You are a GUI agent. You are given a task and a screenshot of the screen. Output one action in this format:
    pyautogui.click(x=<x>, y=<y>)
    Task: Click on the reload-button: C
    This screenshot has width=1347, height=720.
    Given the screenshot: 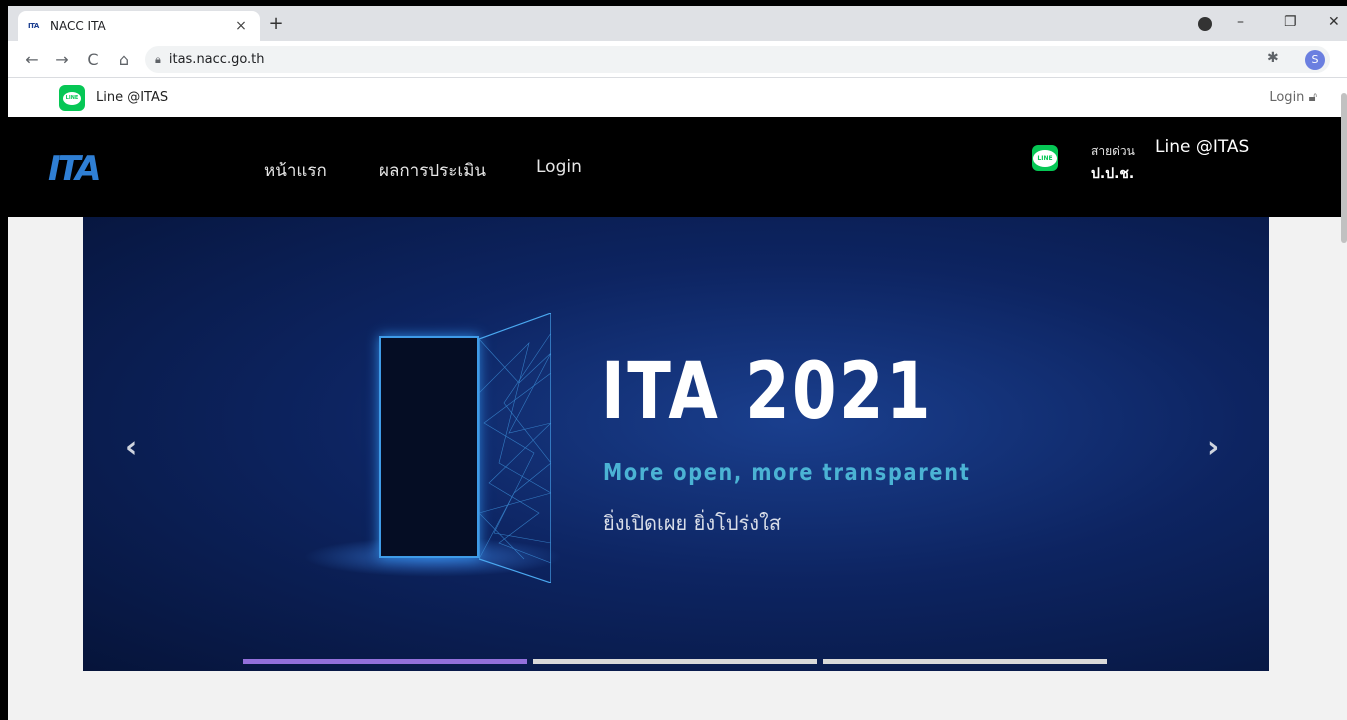 What is the action you would take?
    pyautogui.click(x=93, y=59)
    